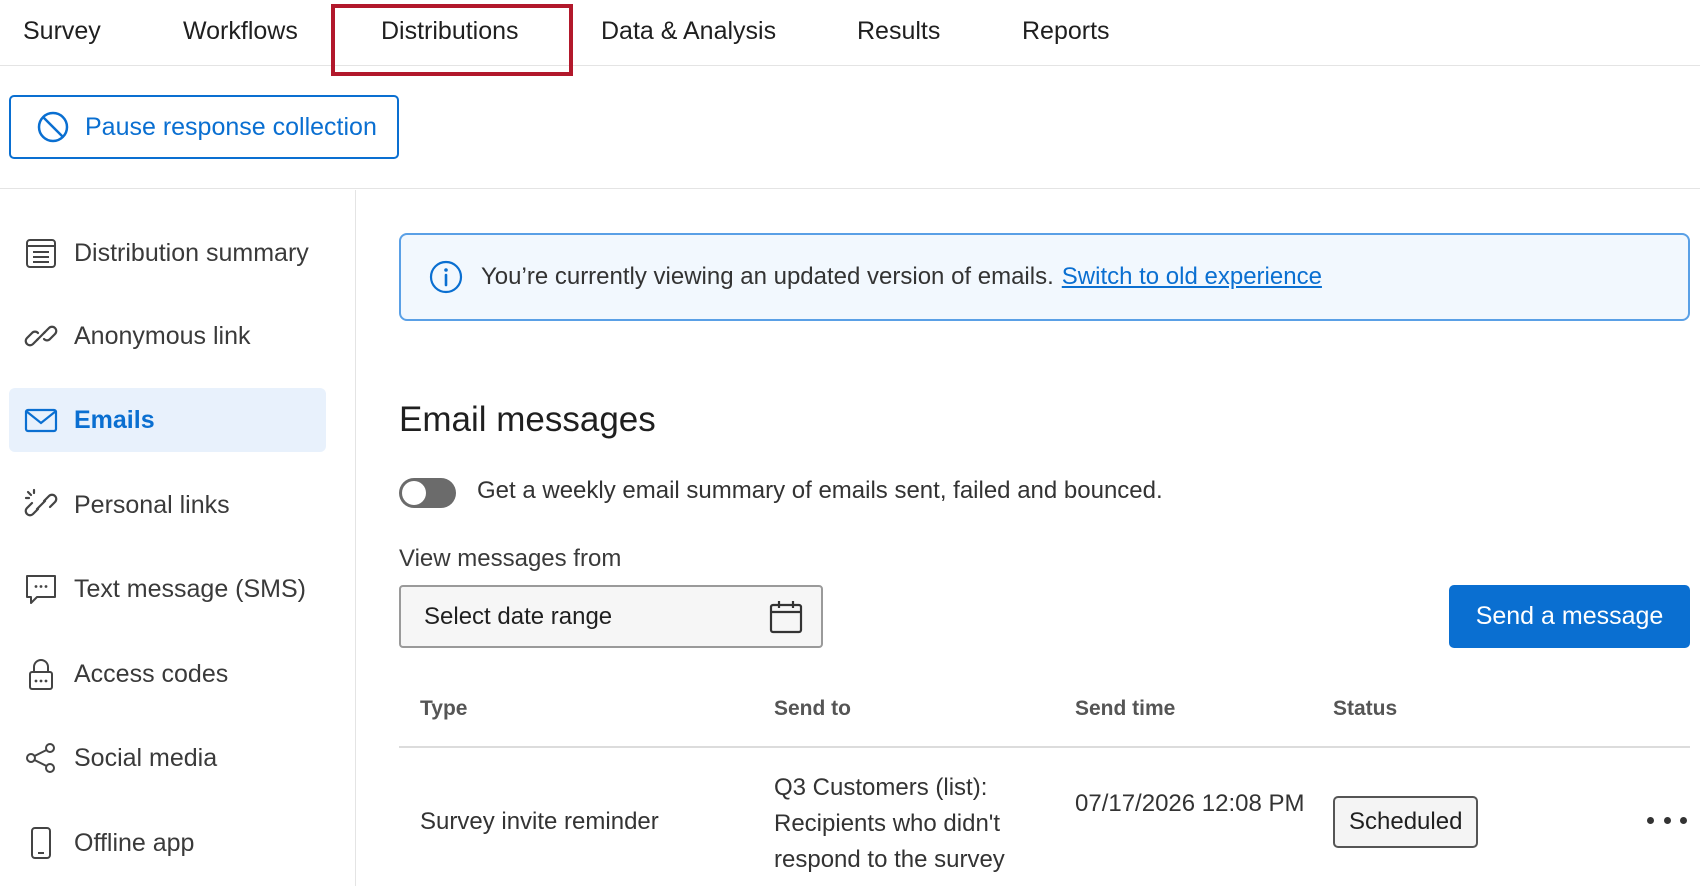 This screenshot has width=1700, height=886. What do you see at coordinates (427, 493) in the screenshot?
I see `weekly-summary-toggle` at bounding box center [427, 493].